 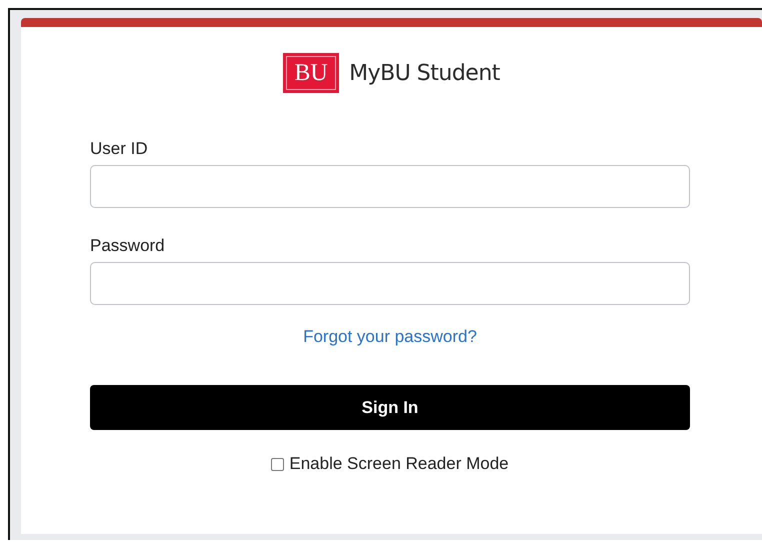 I want to click on field-label: Password, so click(x=127, y=246).